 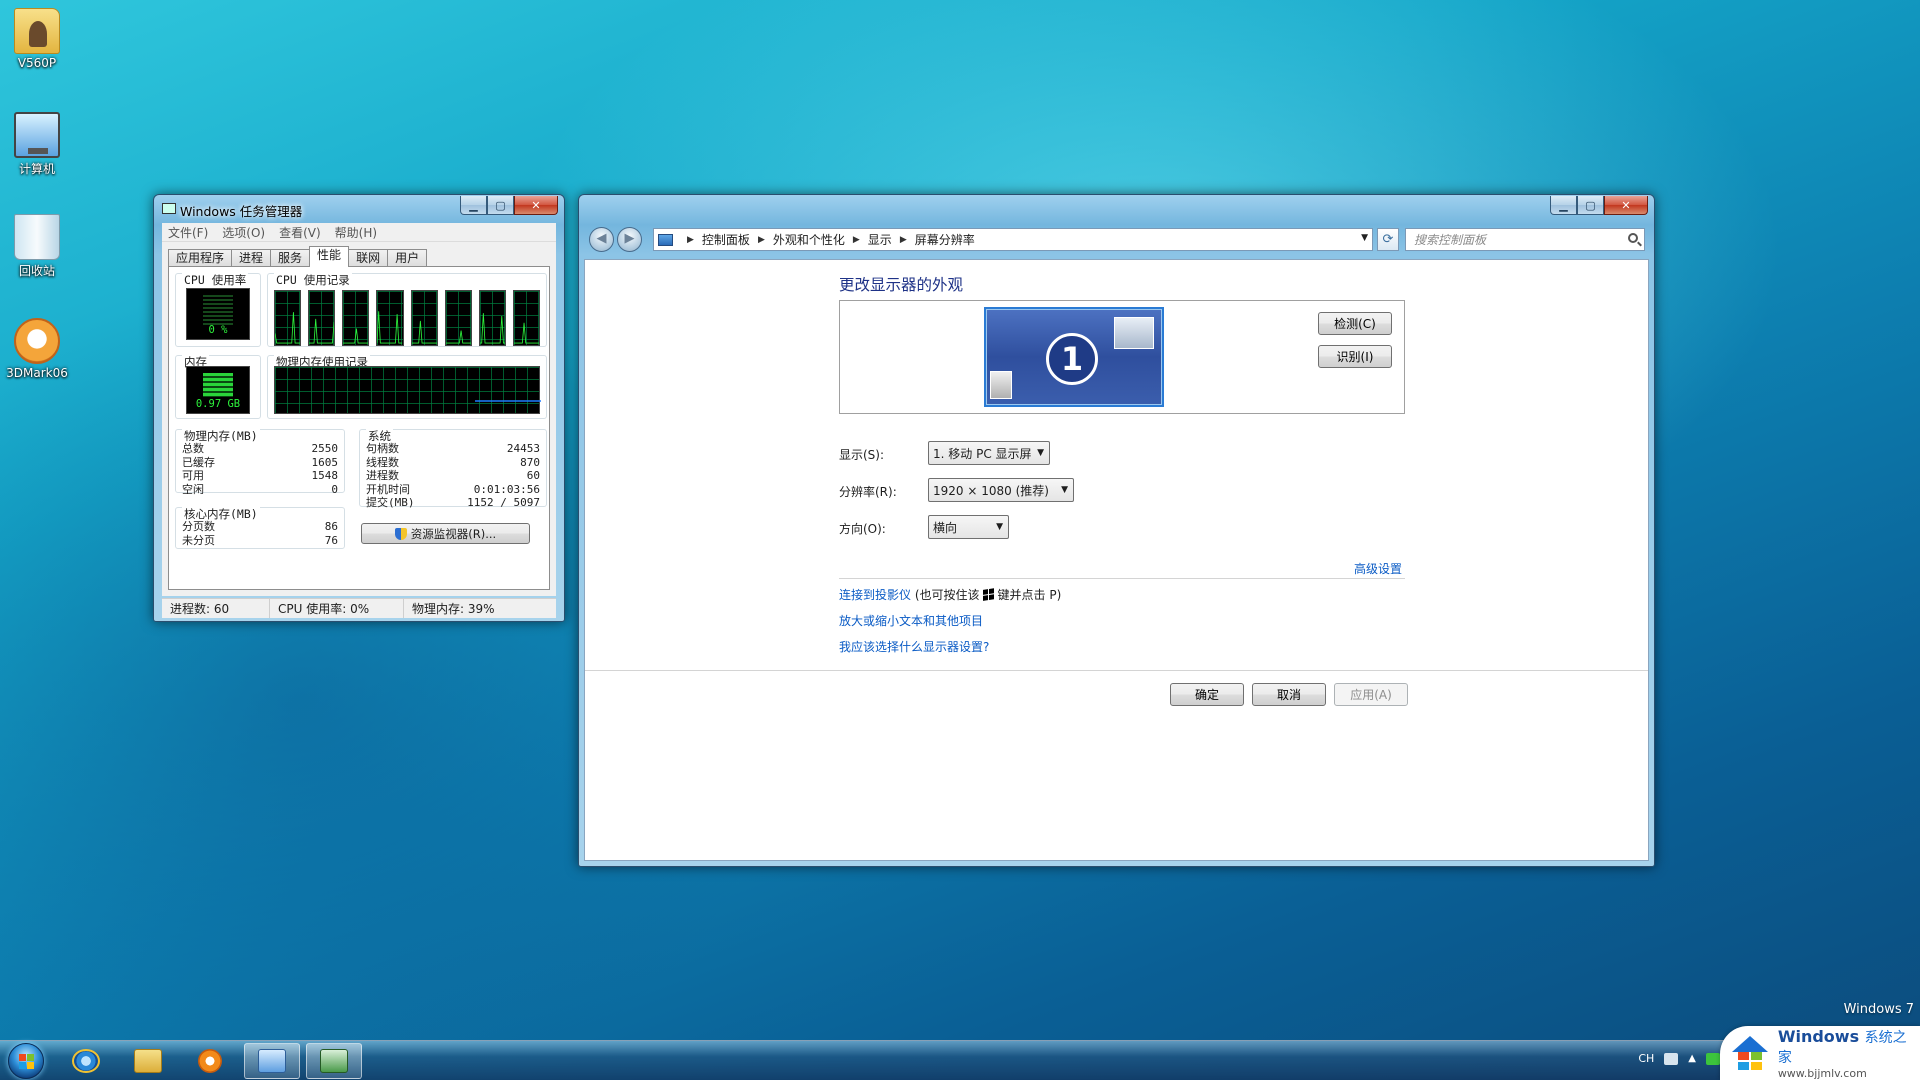 What do you see at coordinates (629, 239) in the screenshot?
I see `forward-button: ▶` at bounding box center [629, 239].